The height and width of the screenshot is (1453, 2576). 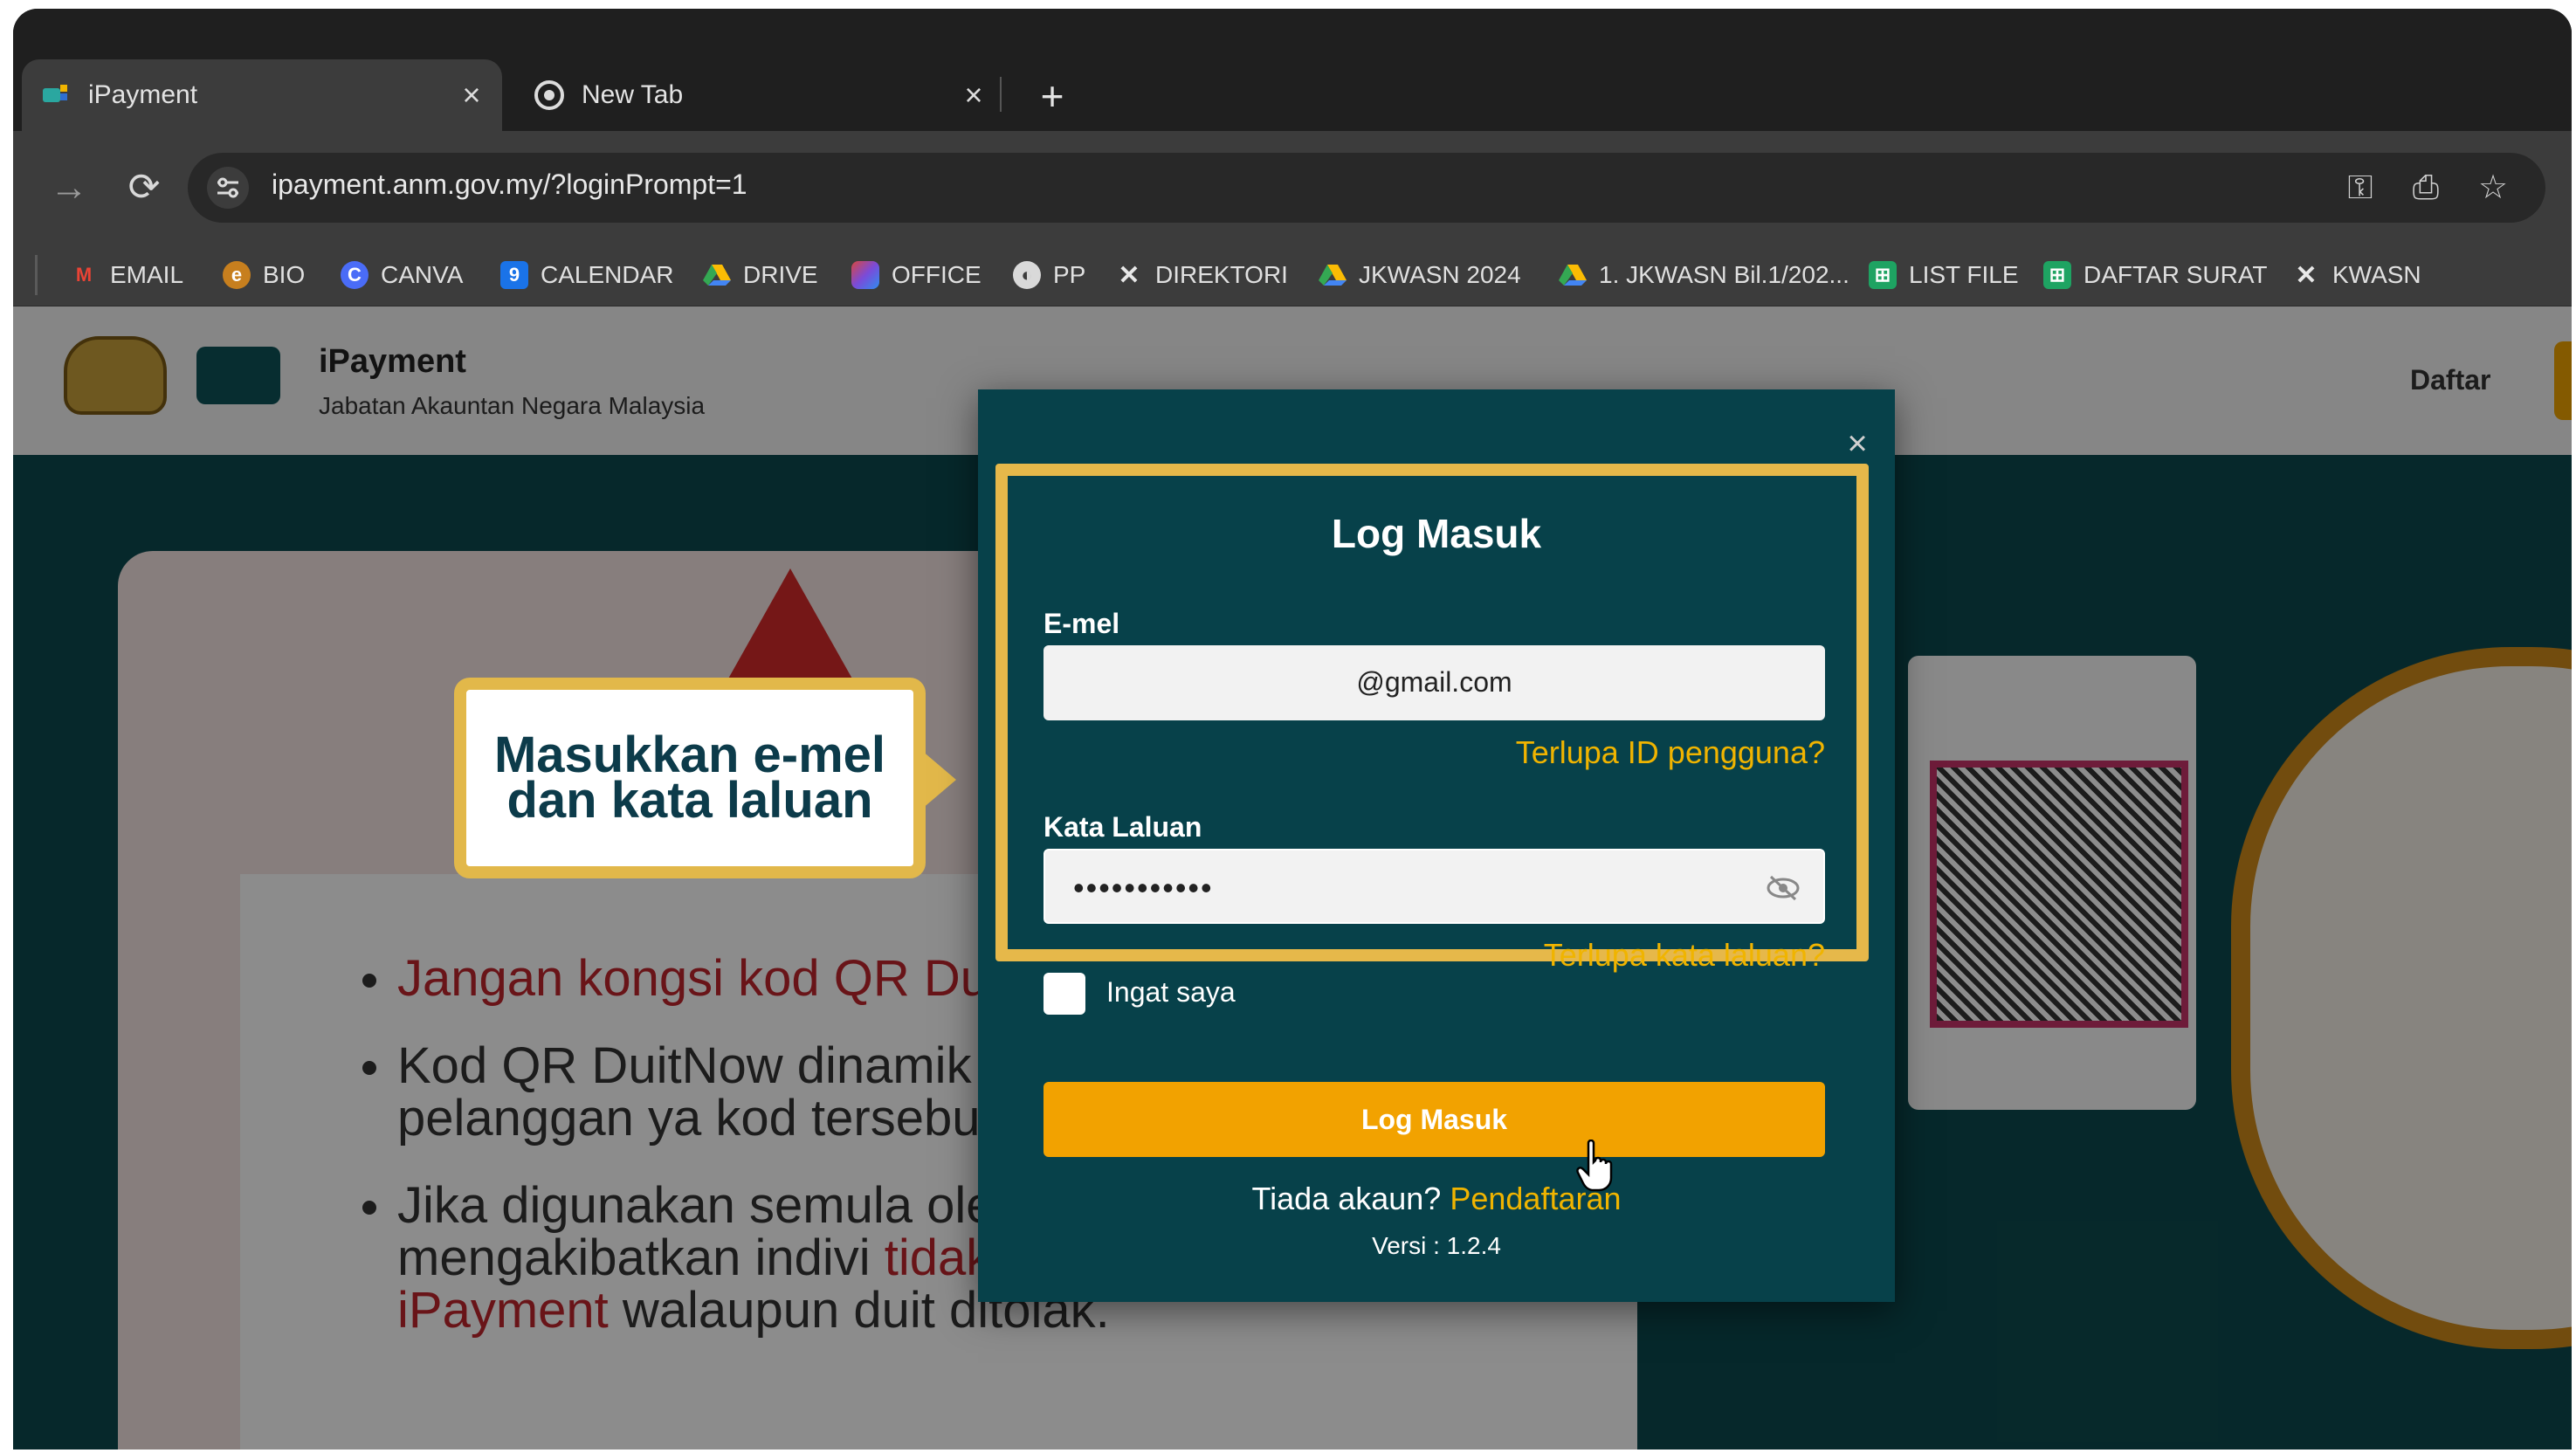 I want to click on modal-title: Log Masuk, so click(x=1436, y=533).